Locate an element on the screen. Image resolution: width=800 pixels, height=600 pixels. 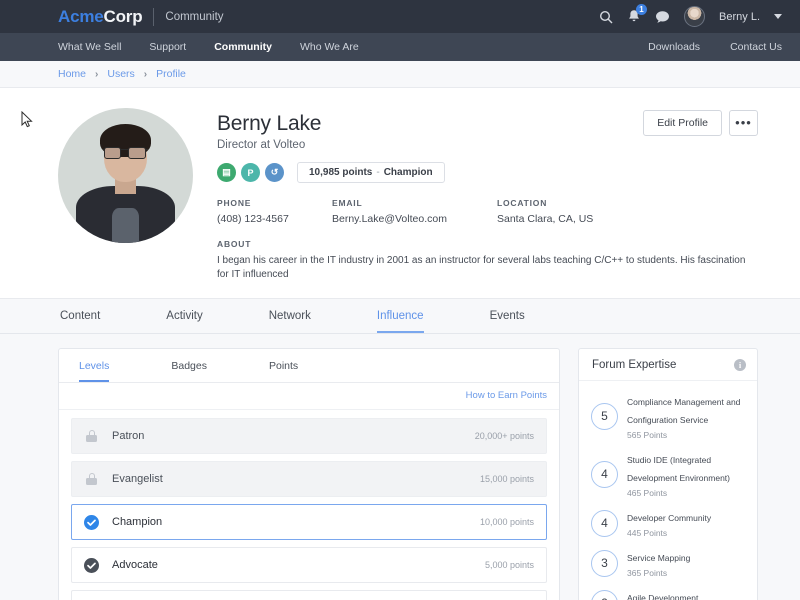
expertise-level-badge: 5 is located at coordinates (604, 416).